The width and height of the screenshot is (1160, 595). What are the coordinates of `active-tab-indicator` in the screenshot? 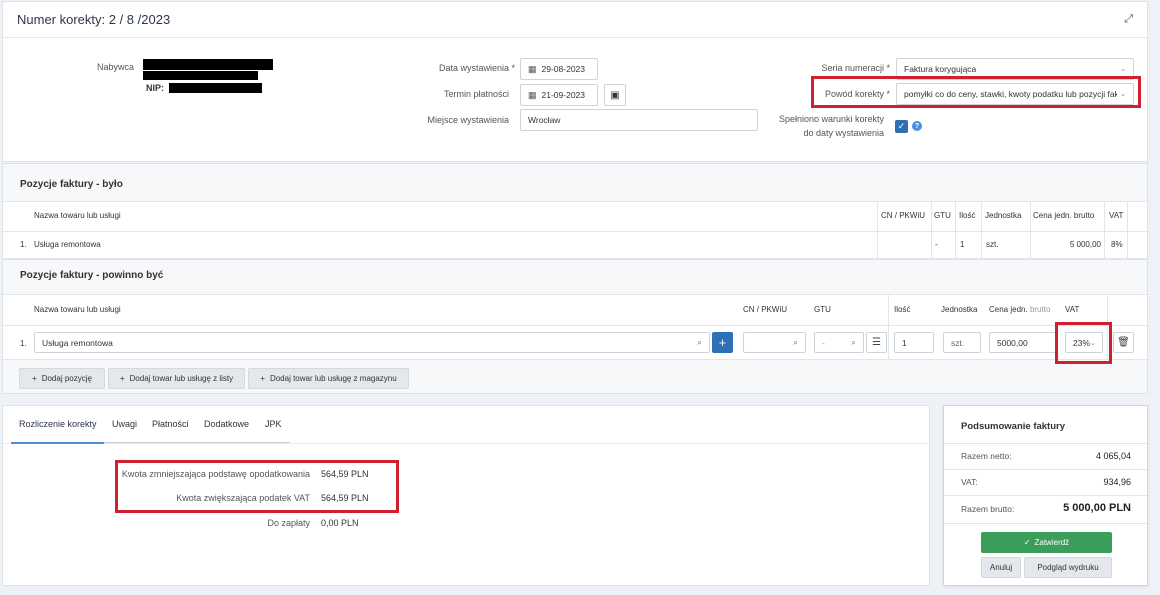 It's located at (57, 443).